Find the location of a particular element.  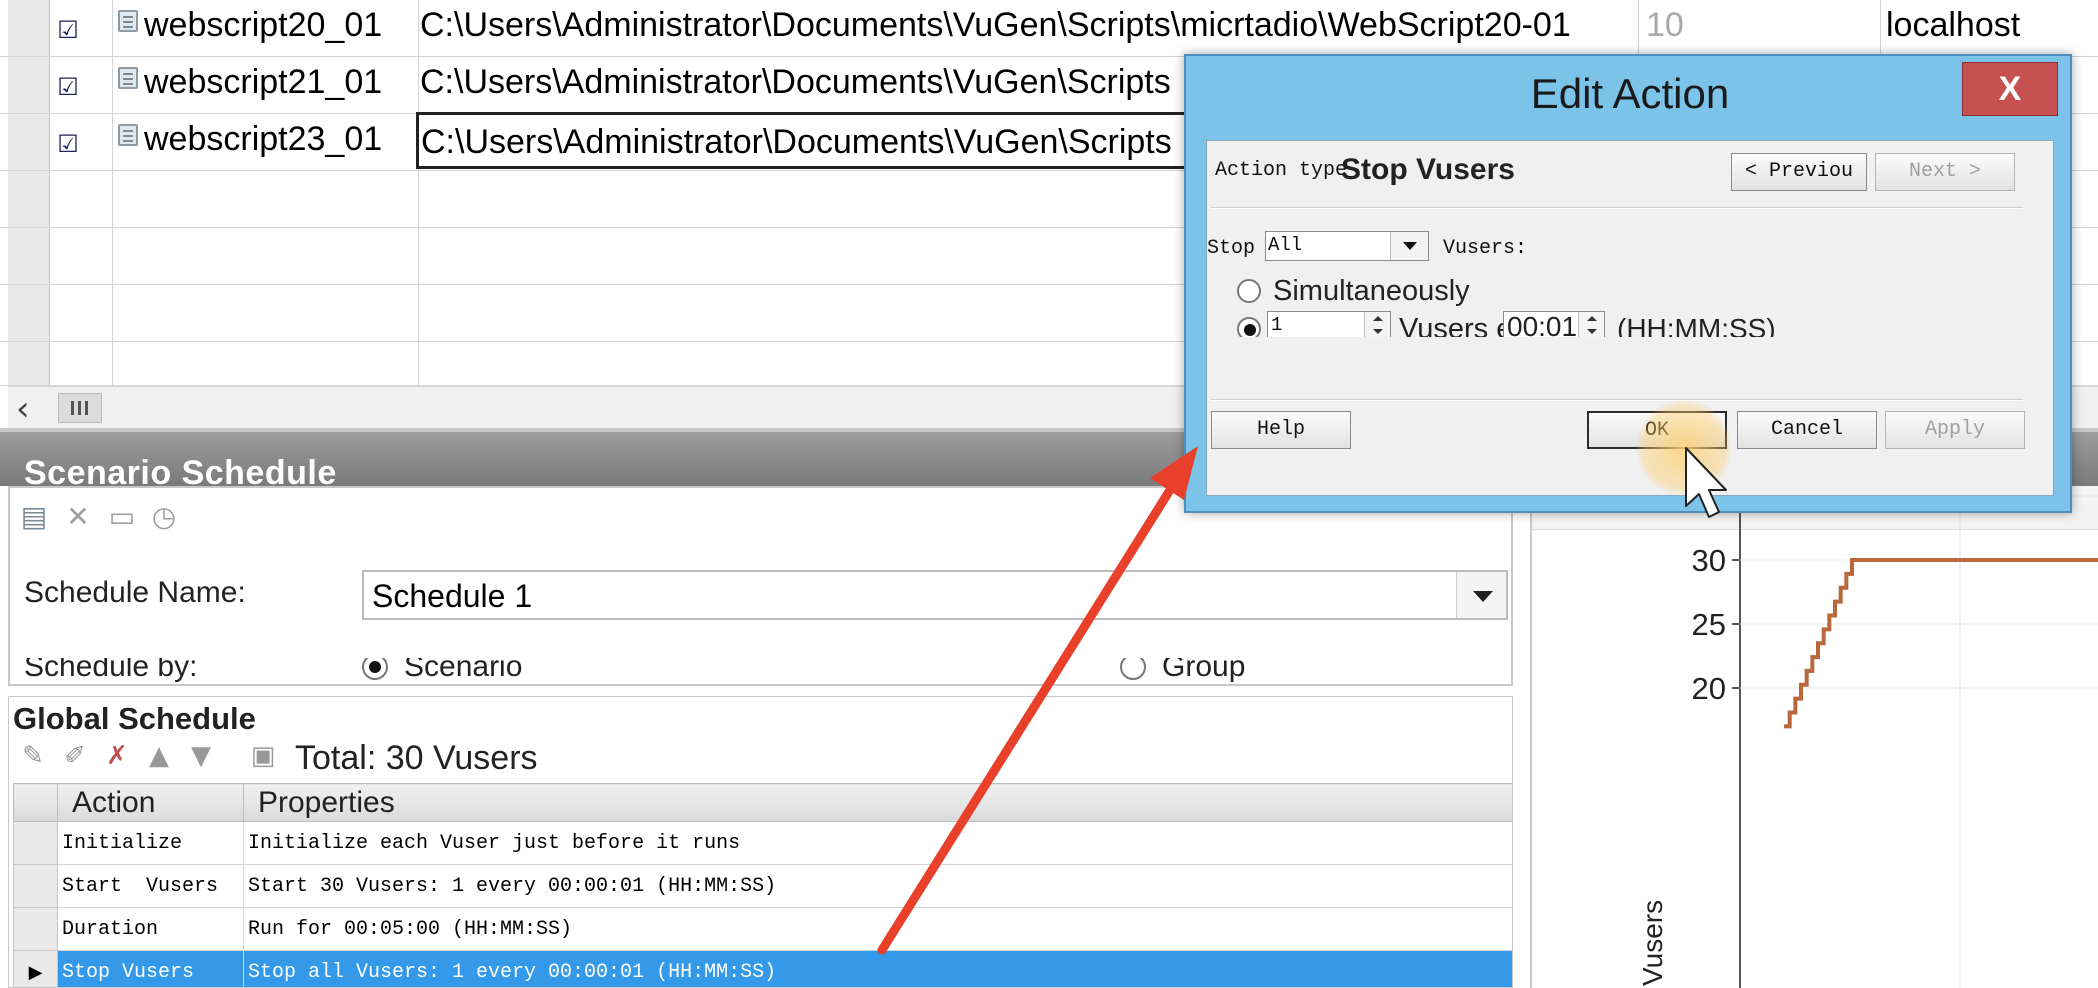

y-tick-label: 20 is located at coordinates (1709, 688).